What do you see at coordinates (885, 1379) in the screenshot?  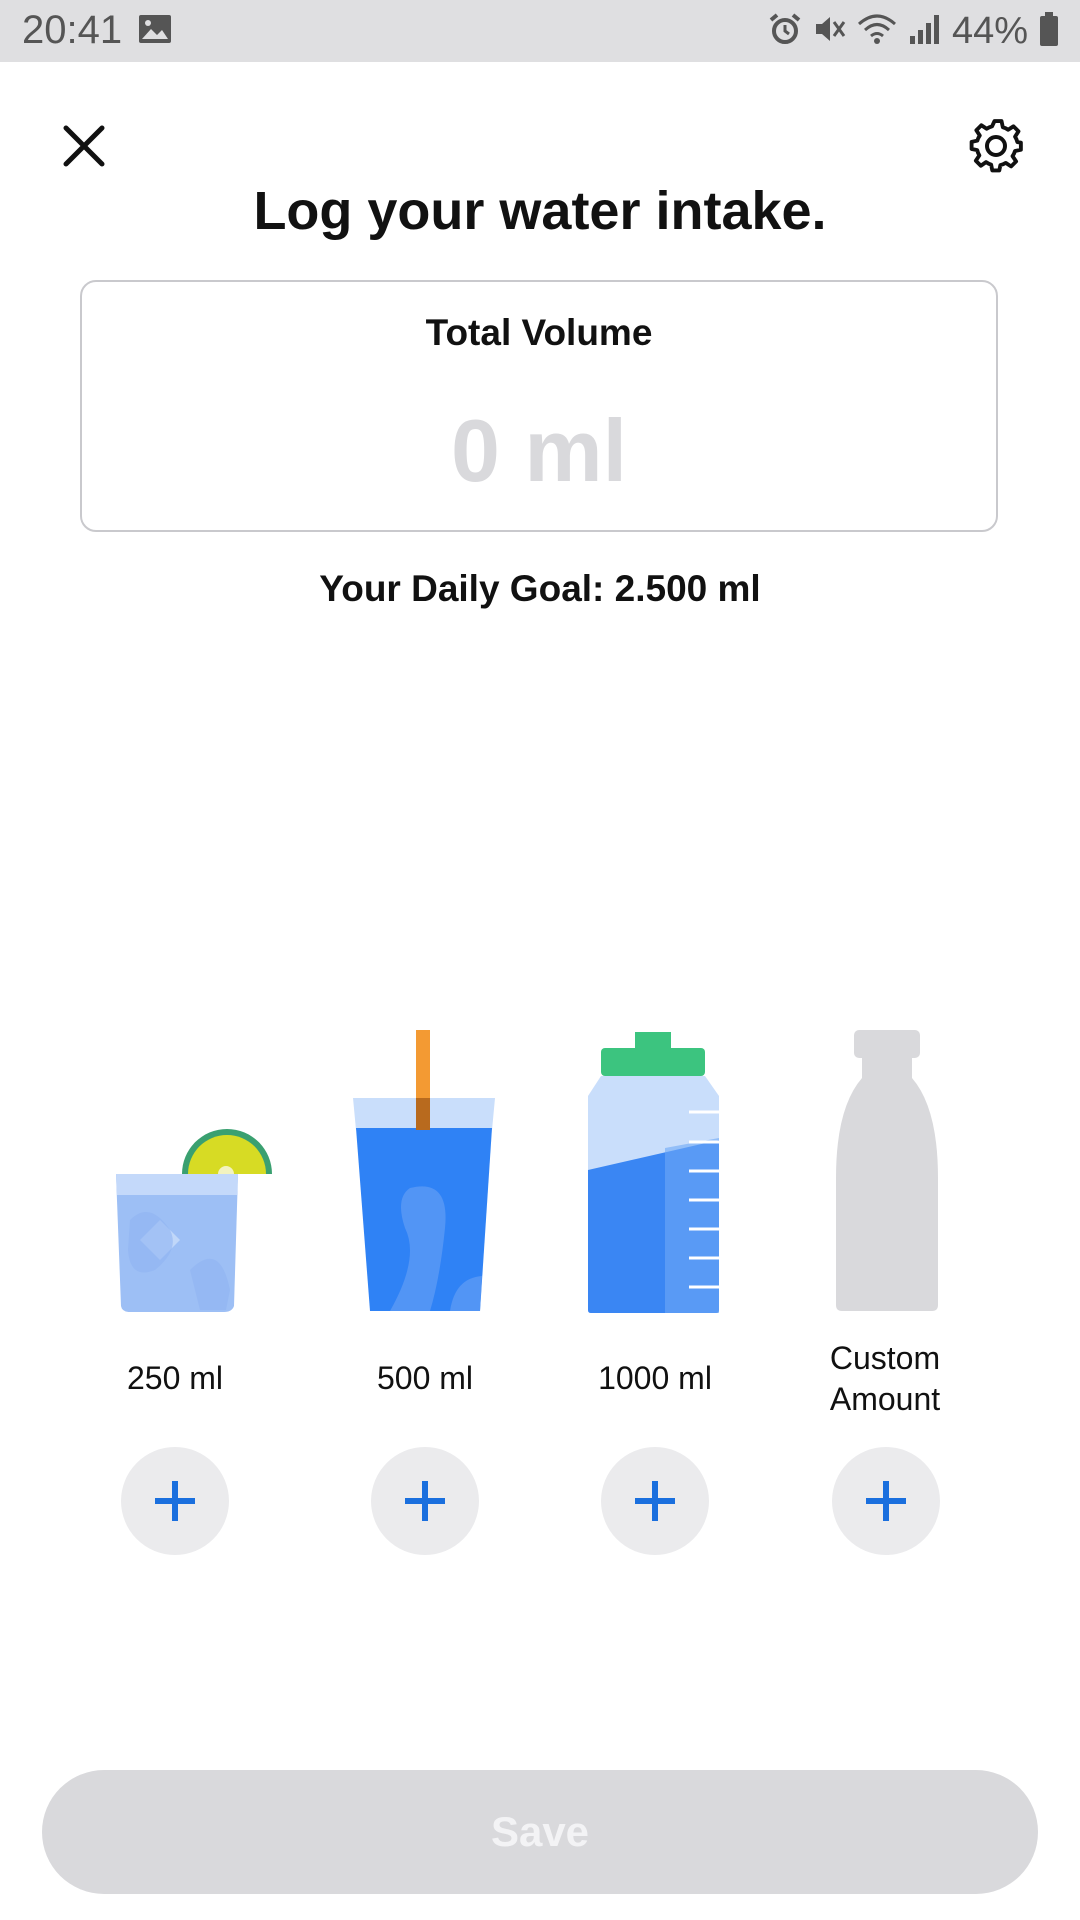 I see `option-label-custom: Custom Amount` at bounding box center [885, 1379].